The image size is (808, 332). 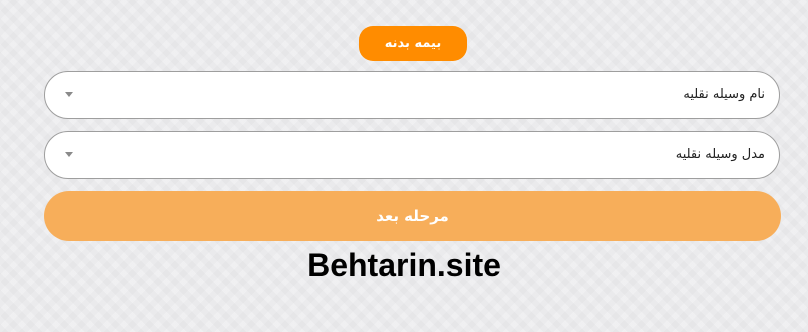 What do you see at coordinates (413, 43) in the screenshot?
I see `insurance-type-badge: بیمه بدنه` at bounding box center [413, 43].